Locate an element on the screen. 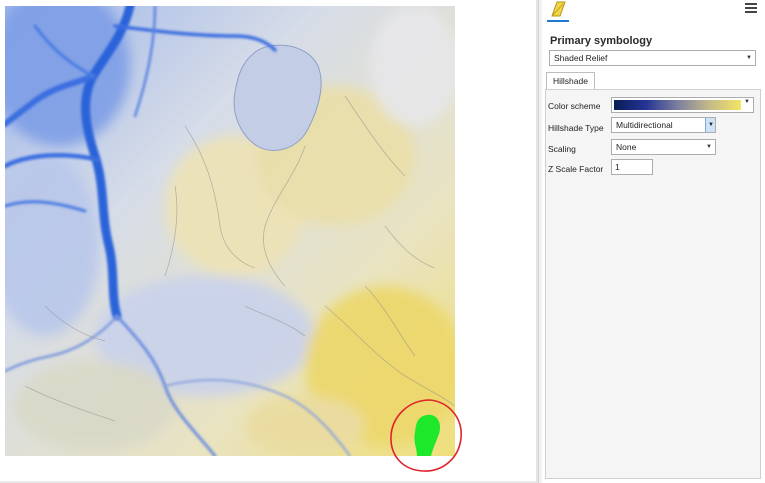  hillshade-type-select: Multidirectional ▼ is located at coordinates (663, 125).